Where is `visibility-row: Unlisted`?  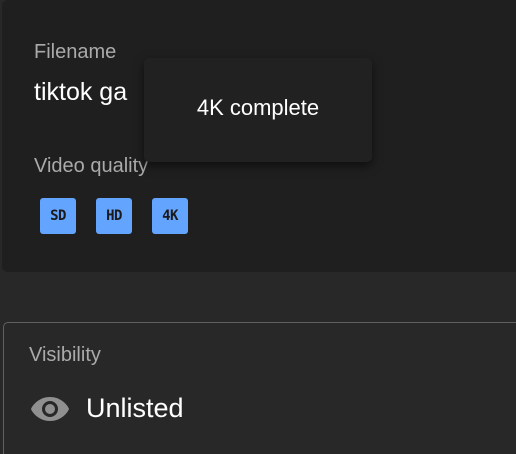
visibility-row: Unlisted is located at coordinates (107, 408).